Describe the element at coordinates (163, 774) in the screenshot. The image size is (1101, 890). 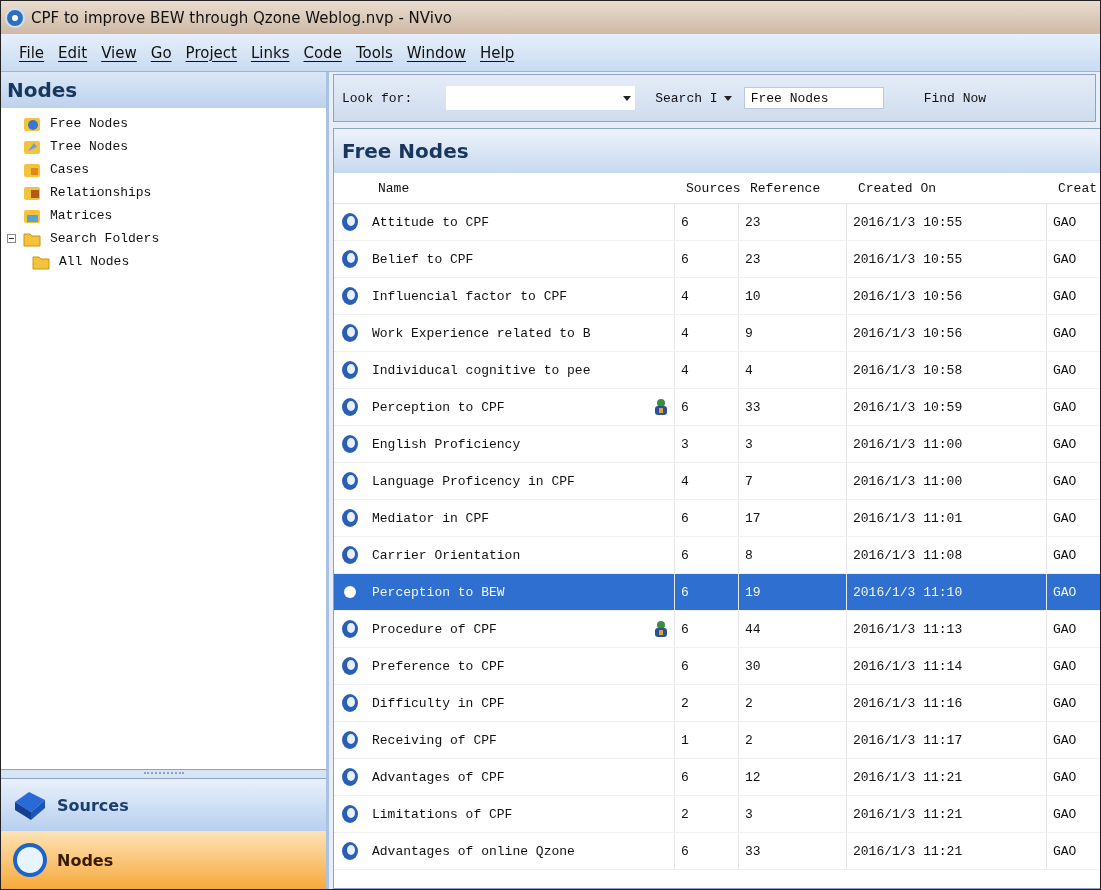
I see `splitter-handle` at that location.